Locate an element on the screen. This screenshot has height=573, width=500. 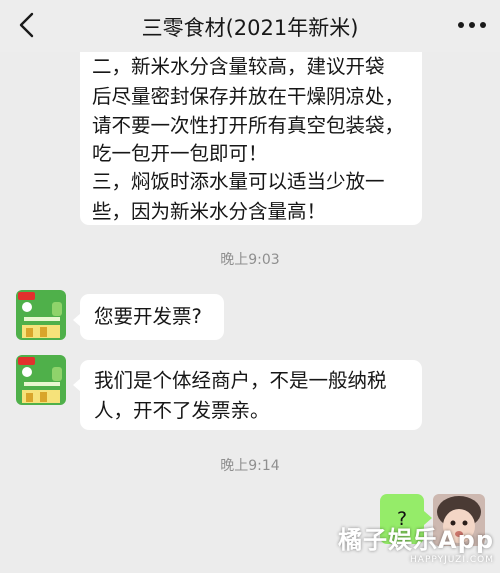
message-text: 您要开发票? is located at coordinates (148, 316).